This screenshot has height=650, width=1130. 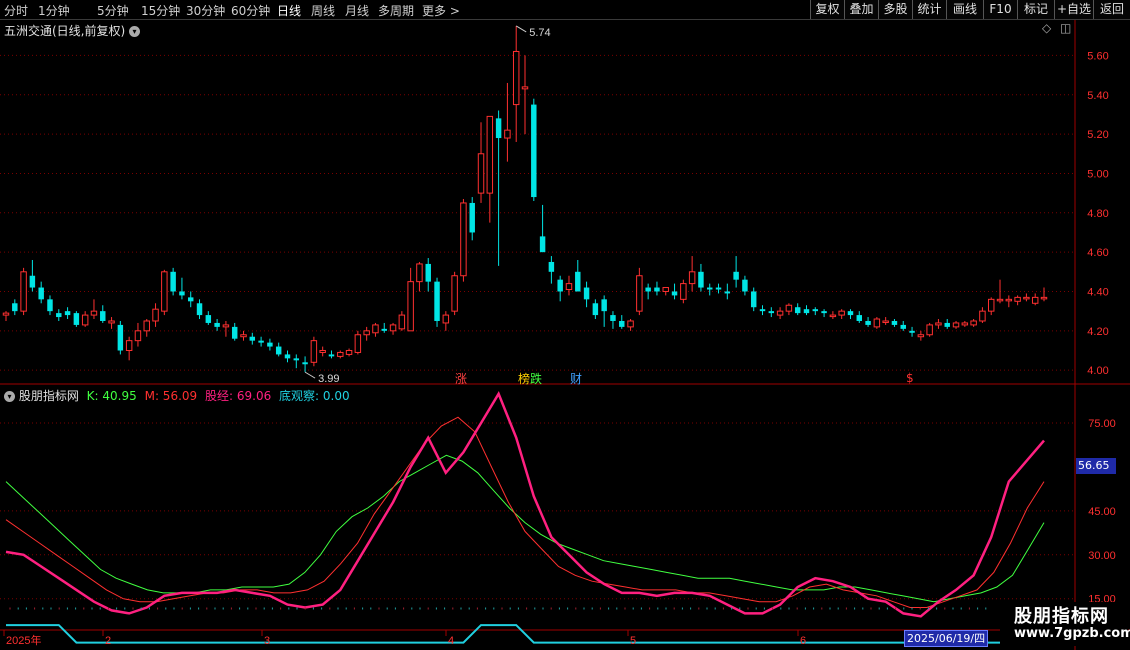 I want to click on period-tab-15min: 15分钟, so click(x=160, y=10).